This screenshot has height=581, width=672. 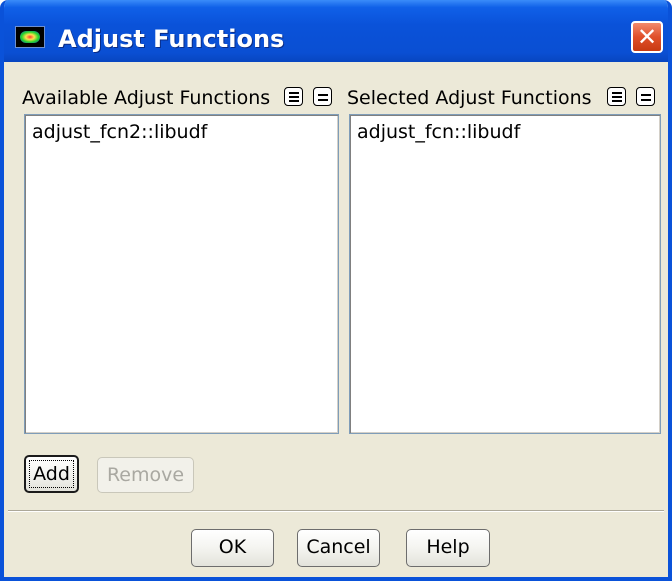 I want to click on help-button-label: Help, so click(x=448, y=547).